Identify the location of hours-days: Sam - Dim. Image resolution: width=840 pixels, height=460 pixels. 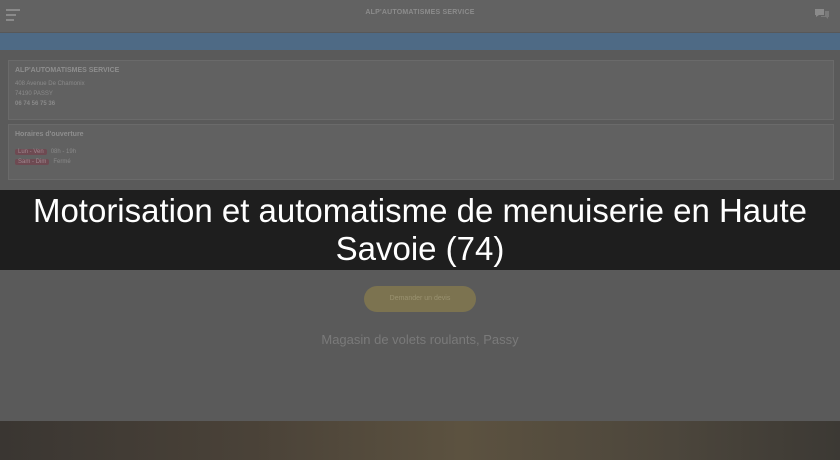
(32, 162).